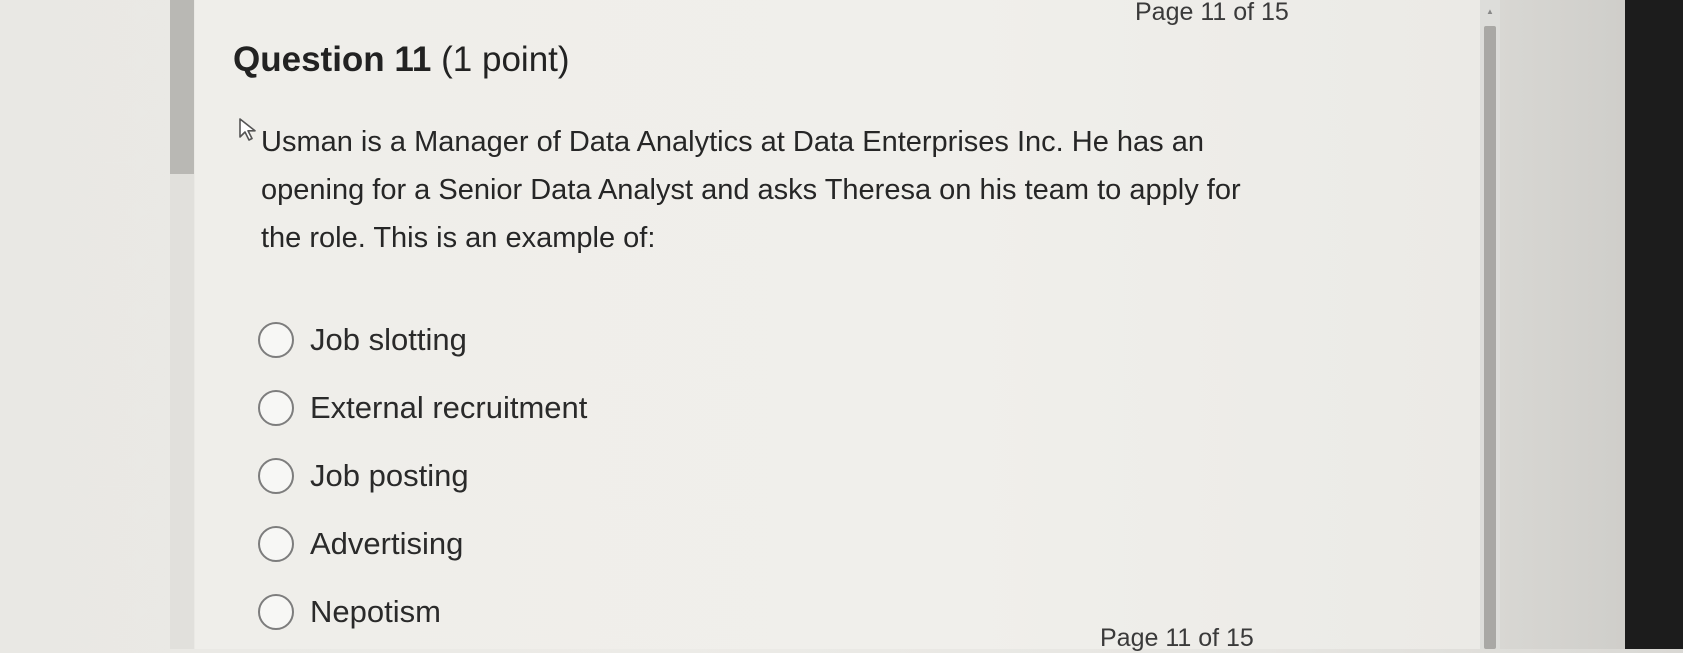 This screenshot has height=653, width=1683. Describe the element at coordinates (247, 129) in the screenshot. I see `mouse-pointer-icon` at that location.